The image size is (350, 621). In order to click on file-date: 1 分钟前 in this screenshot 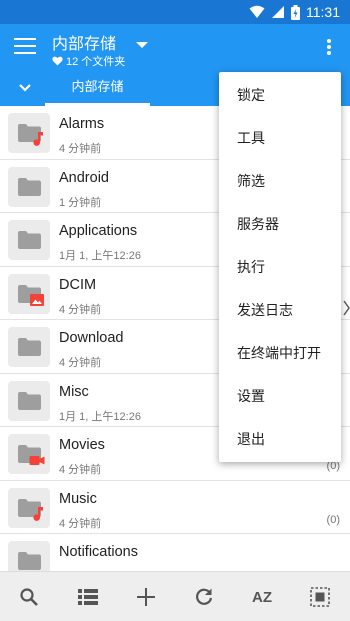, I will do `click(80, 202)`.